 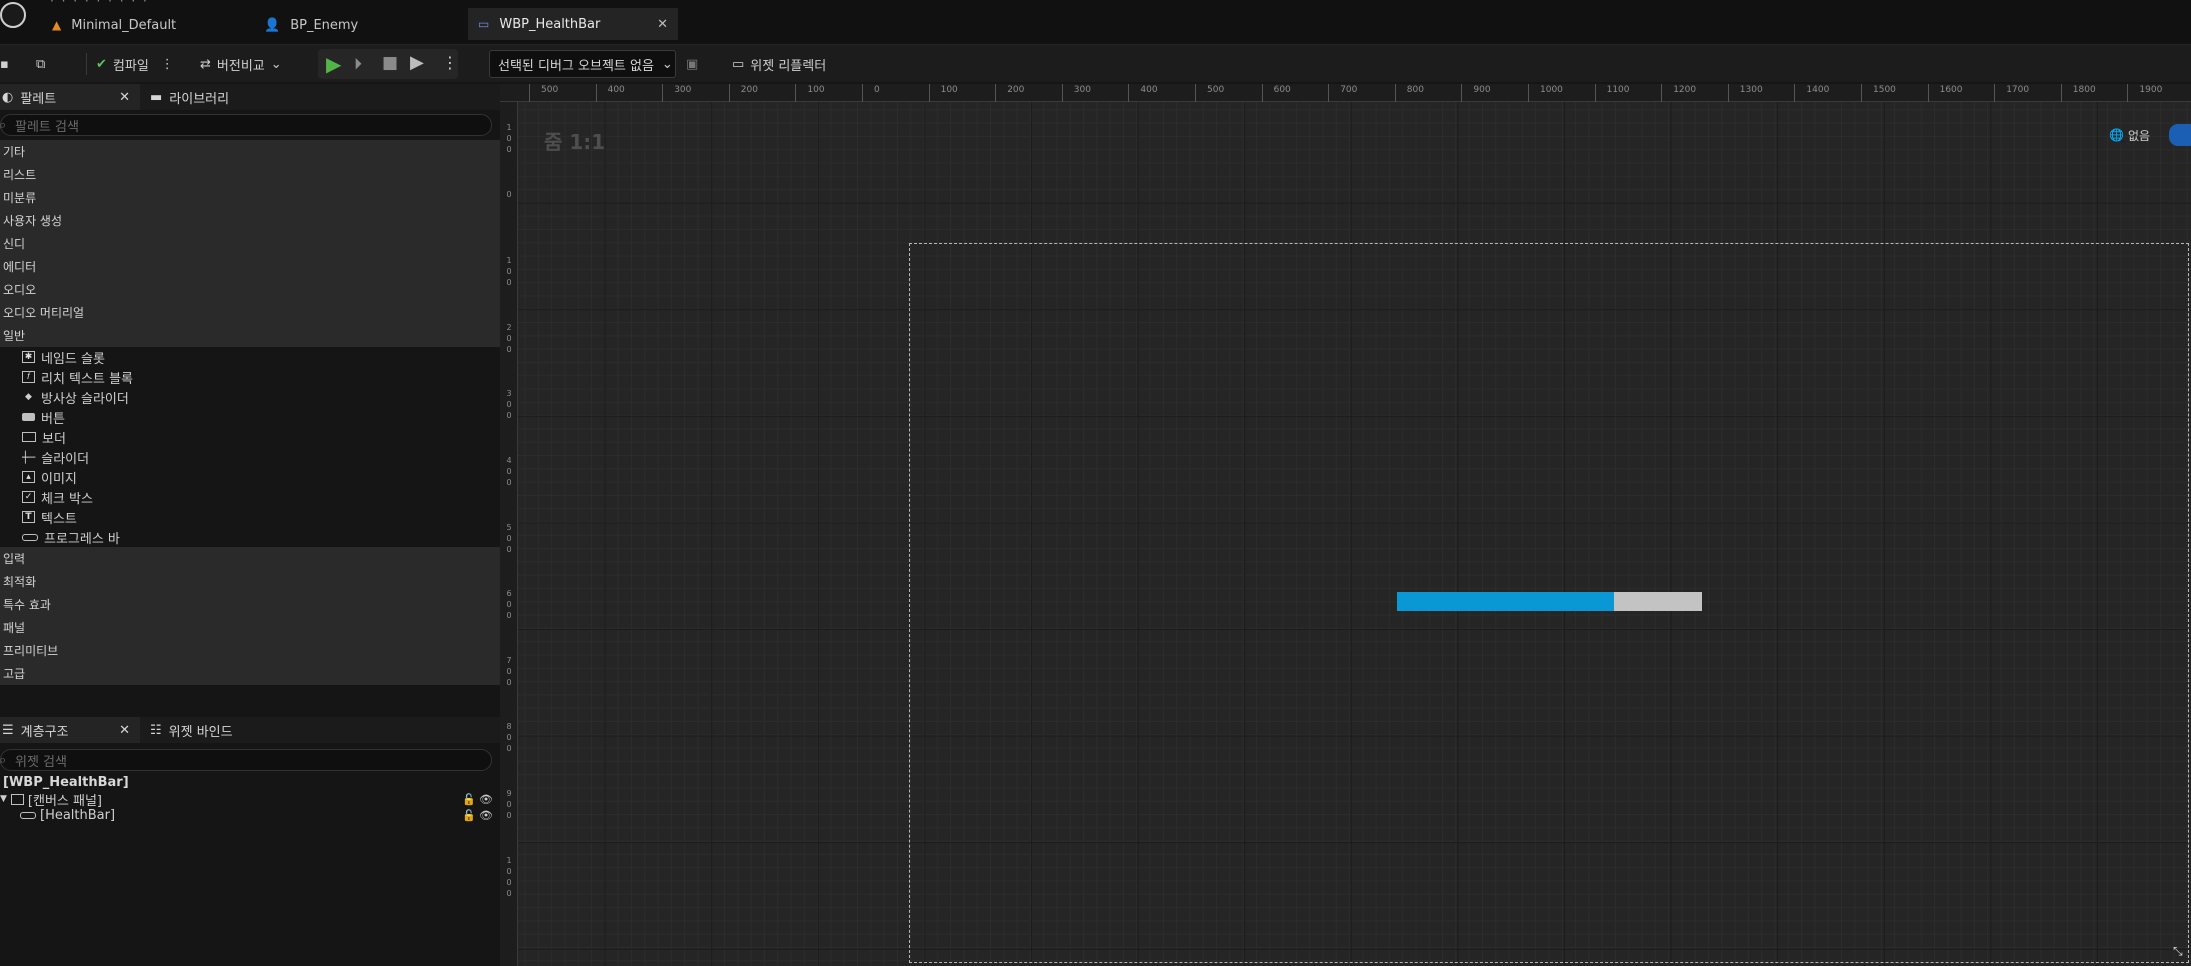 What do you see at coordinates (250, 673) in the screenshot?
I see `palette-category: 고급` at bounding box center [250, 673].